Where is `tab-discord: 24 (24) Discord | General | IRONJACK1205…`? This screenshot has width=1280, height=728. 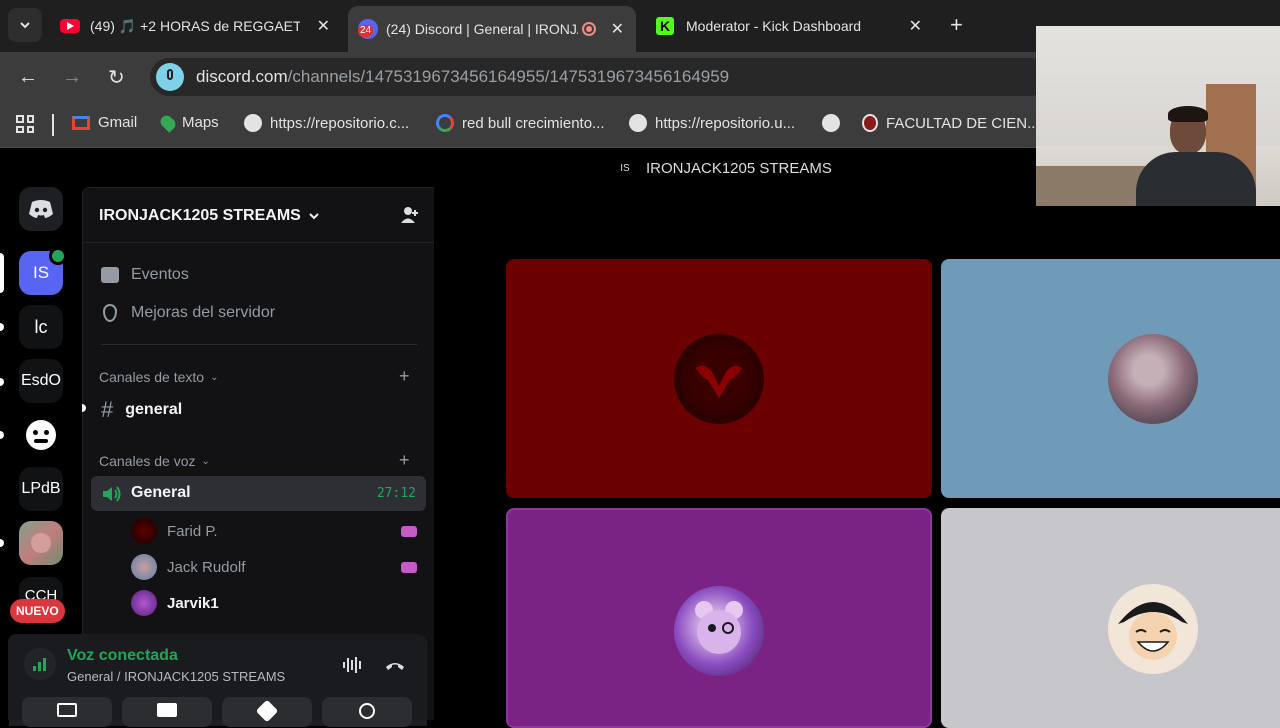 tab-discord: 24 (24) Discord | General | IRONJACK1205… is located at coordinates (492, 29).